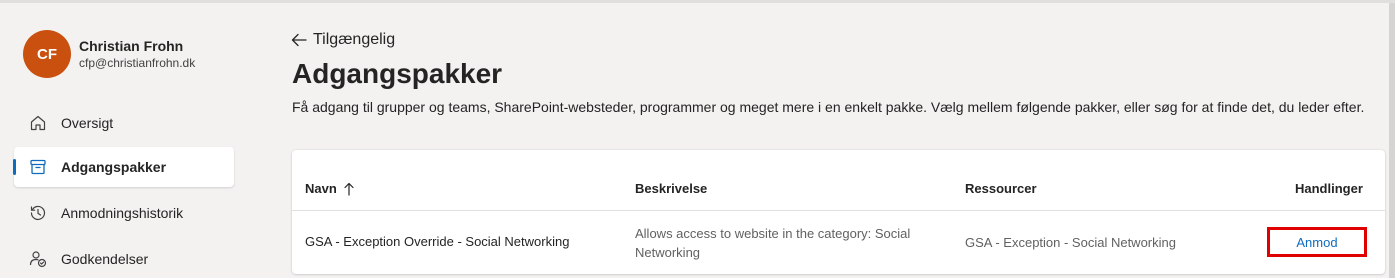 This screenshot has width=1395, height=278. I want to click on user-name: Christian Frohn, so click(131, 46).